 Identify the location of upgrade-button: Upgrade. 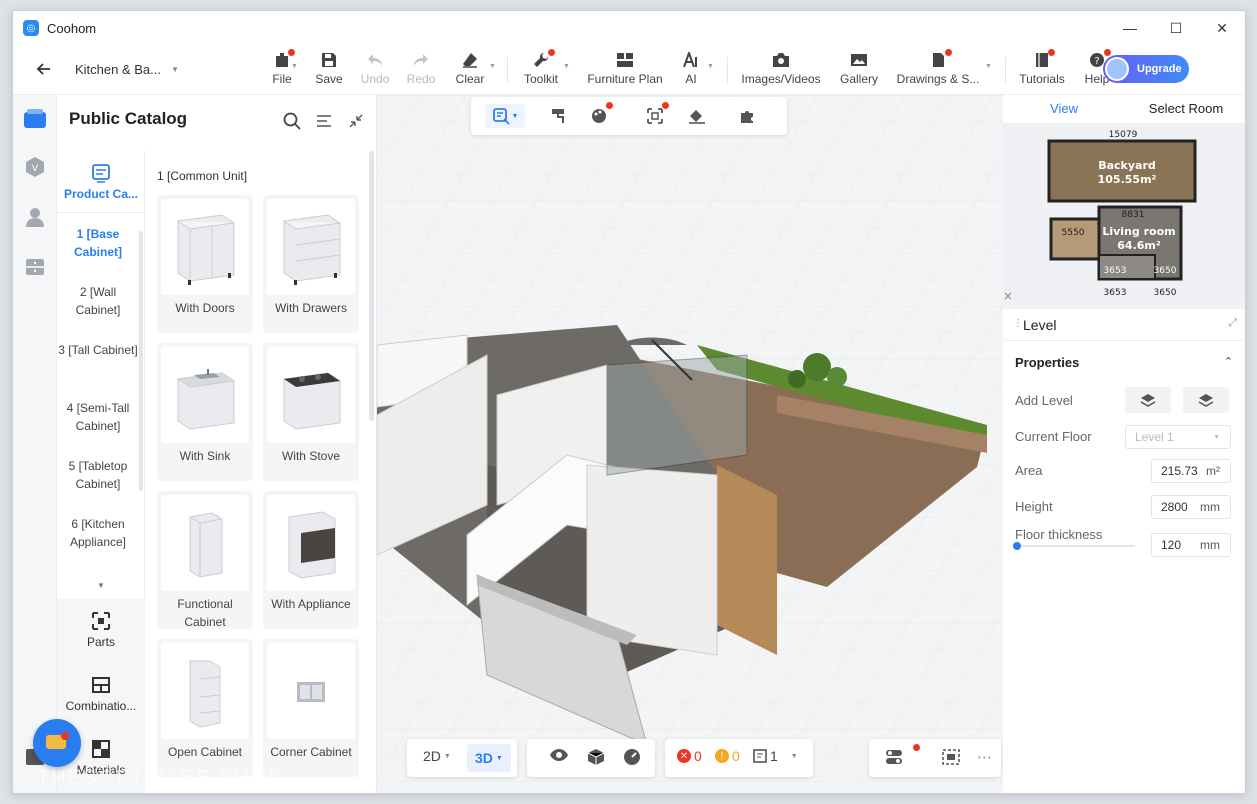
(1146, 69).